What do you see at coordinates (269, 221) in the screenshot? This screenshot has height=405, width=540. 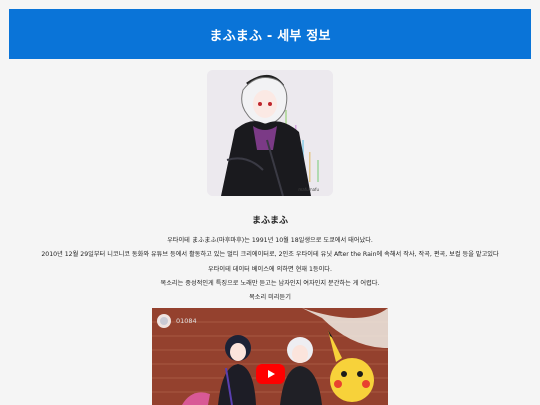 I see `artist-name: まふまふ` at bounding box center [269, 221].